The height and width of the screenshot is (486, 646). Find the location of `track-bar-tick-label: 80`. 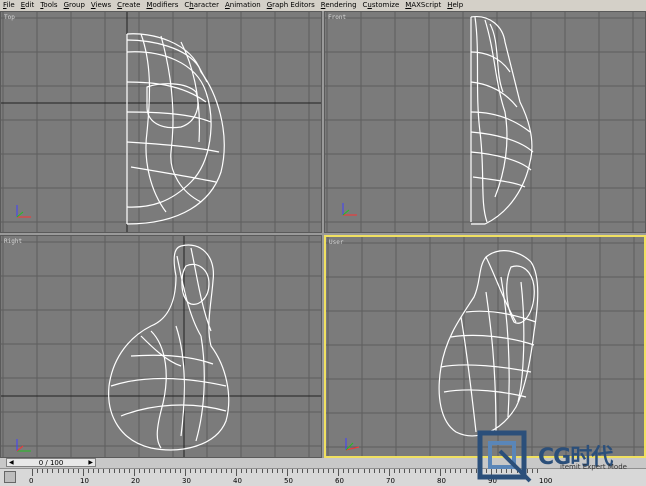

track-bar-tick-label: 80 is located at coordinates (441, 481).